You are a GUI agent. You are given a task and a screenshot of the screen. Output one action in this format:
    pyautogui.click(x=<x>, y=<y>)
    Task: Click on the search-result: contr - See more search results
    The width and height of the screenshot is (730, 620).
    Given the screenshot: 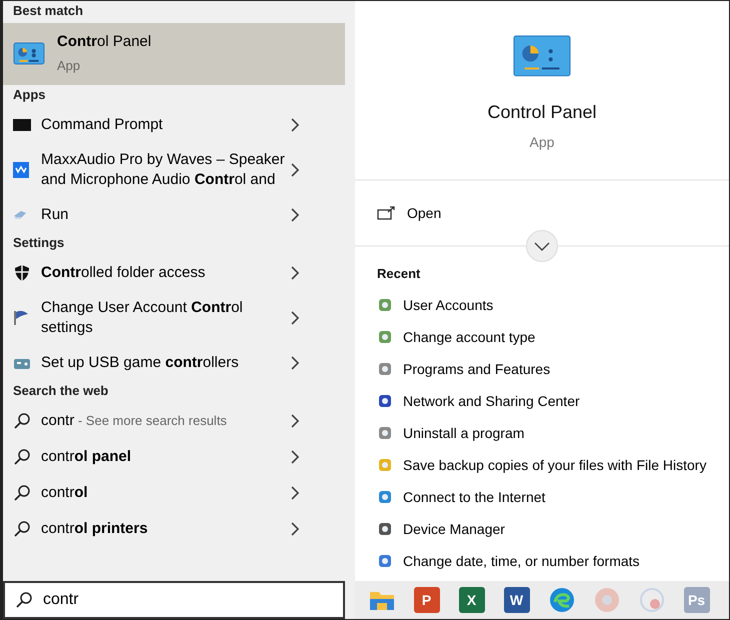 What is the action you would take?
    pyautogui.click(x=174, y=421)
    